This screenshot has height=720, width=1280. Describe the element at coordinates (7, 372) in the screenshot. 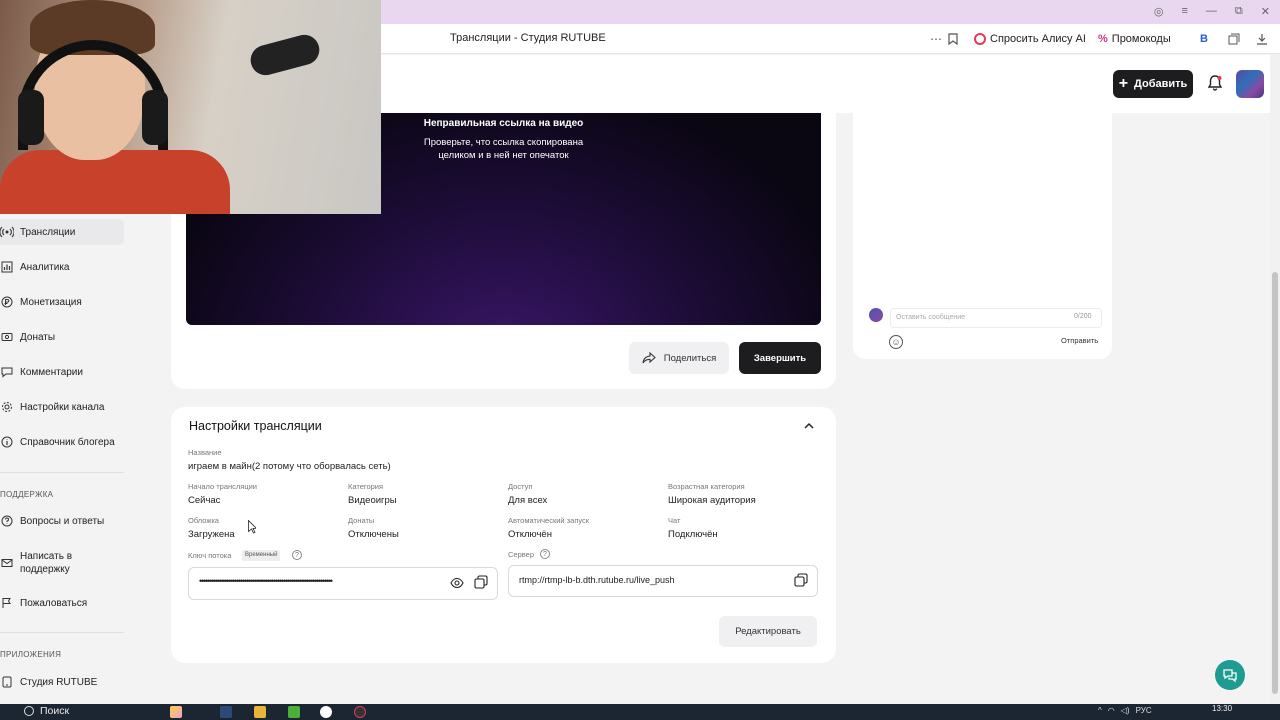

I see `comment-icon` at that location.